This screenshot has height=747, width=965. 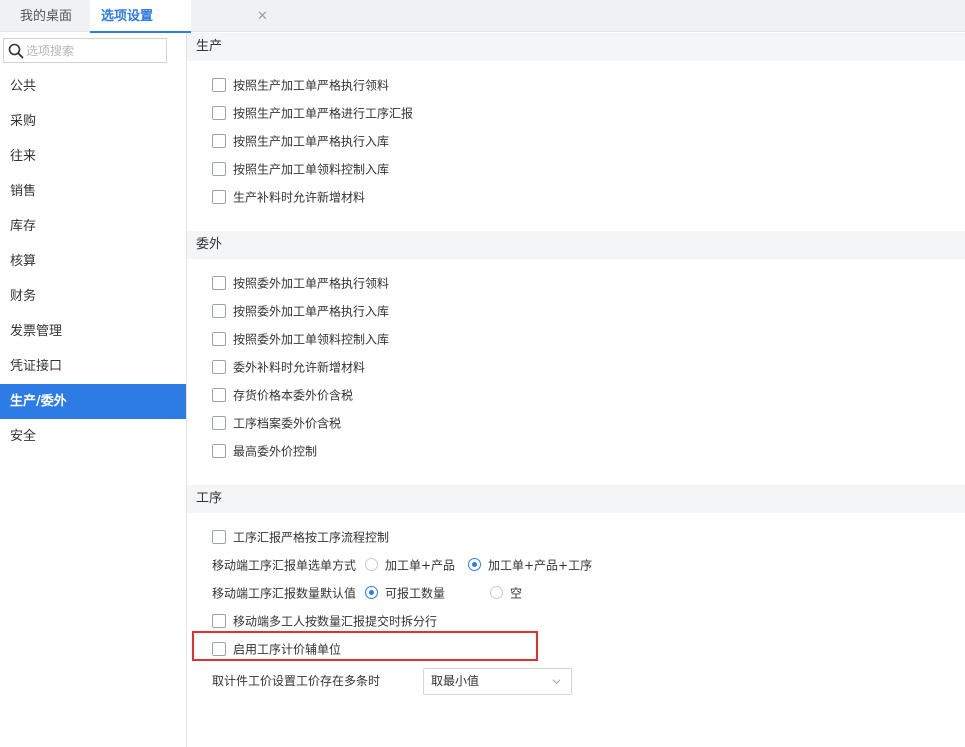 What do you see at coordinates (323, 114) in the screenshot?
I see `option-label: 按照生产加工单严格进行工序汇报` at bounding box center [323, 114].